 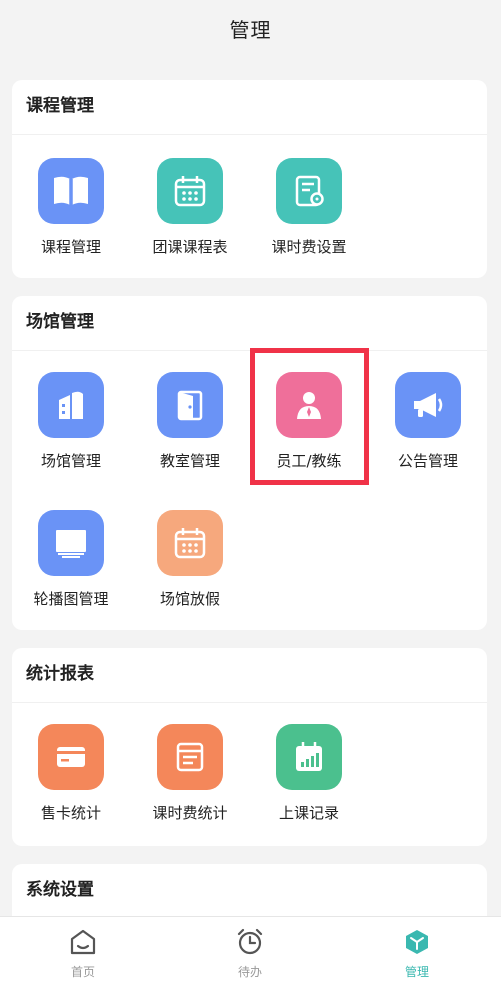 I want to click on tile-venue-holiday: 场馆放假, so click(x=190, y=559).